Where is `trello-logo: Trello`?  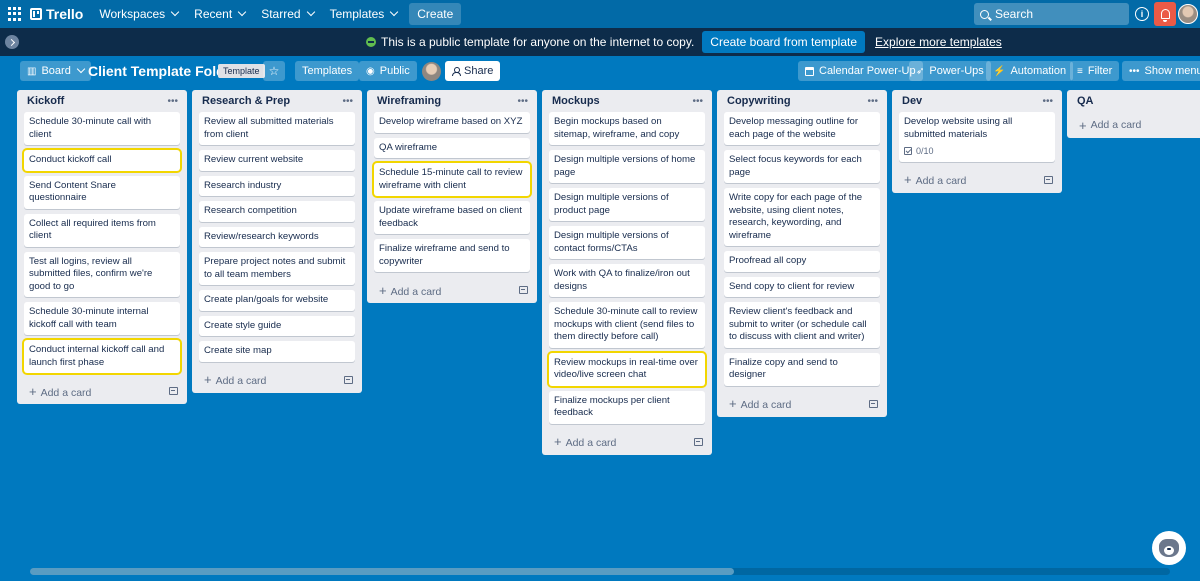
trello-logo: Trello is located at coordinates (56, 14).